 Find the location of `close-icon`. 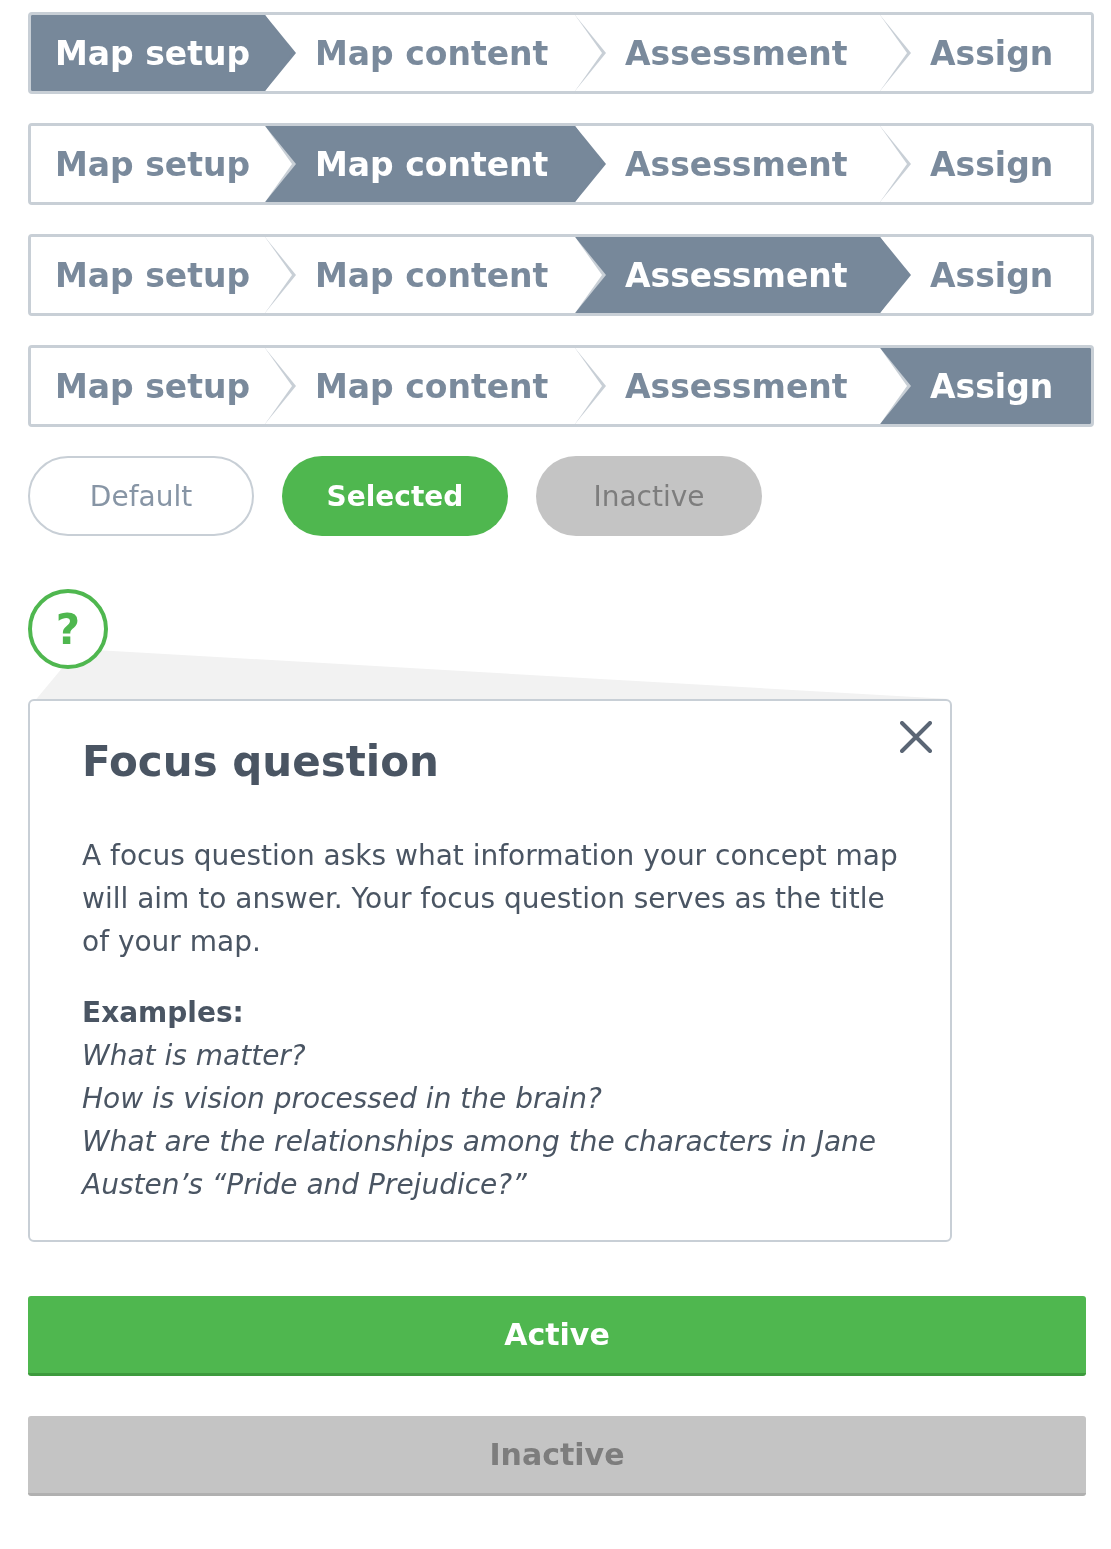

close-icon is located at coordinates (916, 737).